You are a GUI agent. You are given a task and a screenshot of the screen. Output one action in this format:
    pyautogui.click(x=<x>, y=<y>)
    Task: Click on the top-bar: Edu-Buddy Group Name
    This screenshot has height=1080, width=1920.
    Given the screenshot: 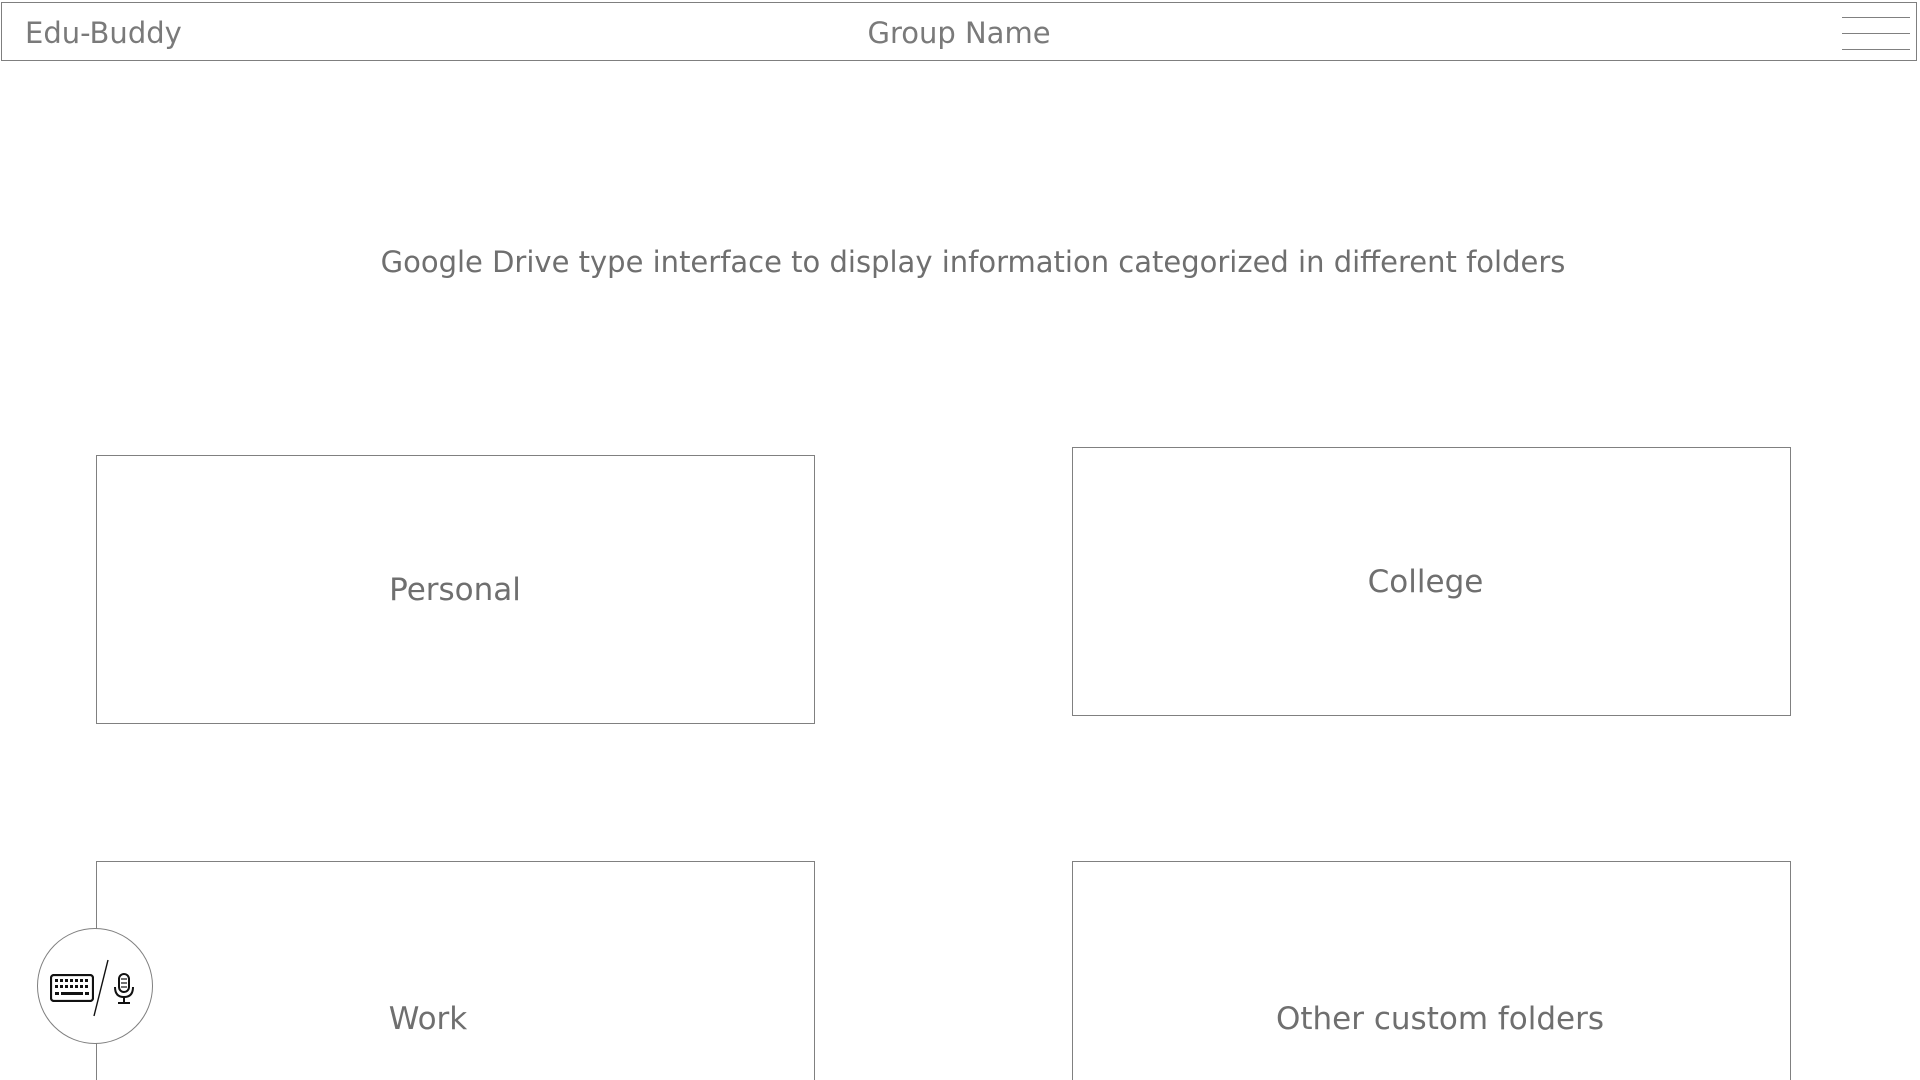 What is the action you would take?
    pyautogui.click(x=959, y=31)
    